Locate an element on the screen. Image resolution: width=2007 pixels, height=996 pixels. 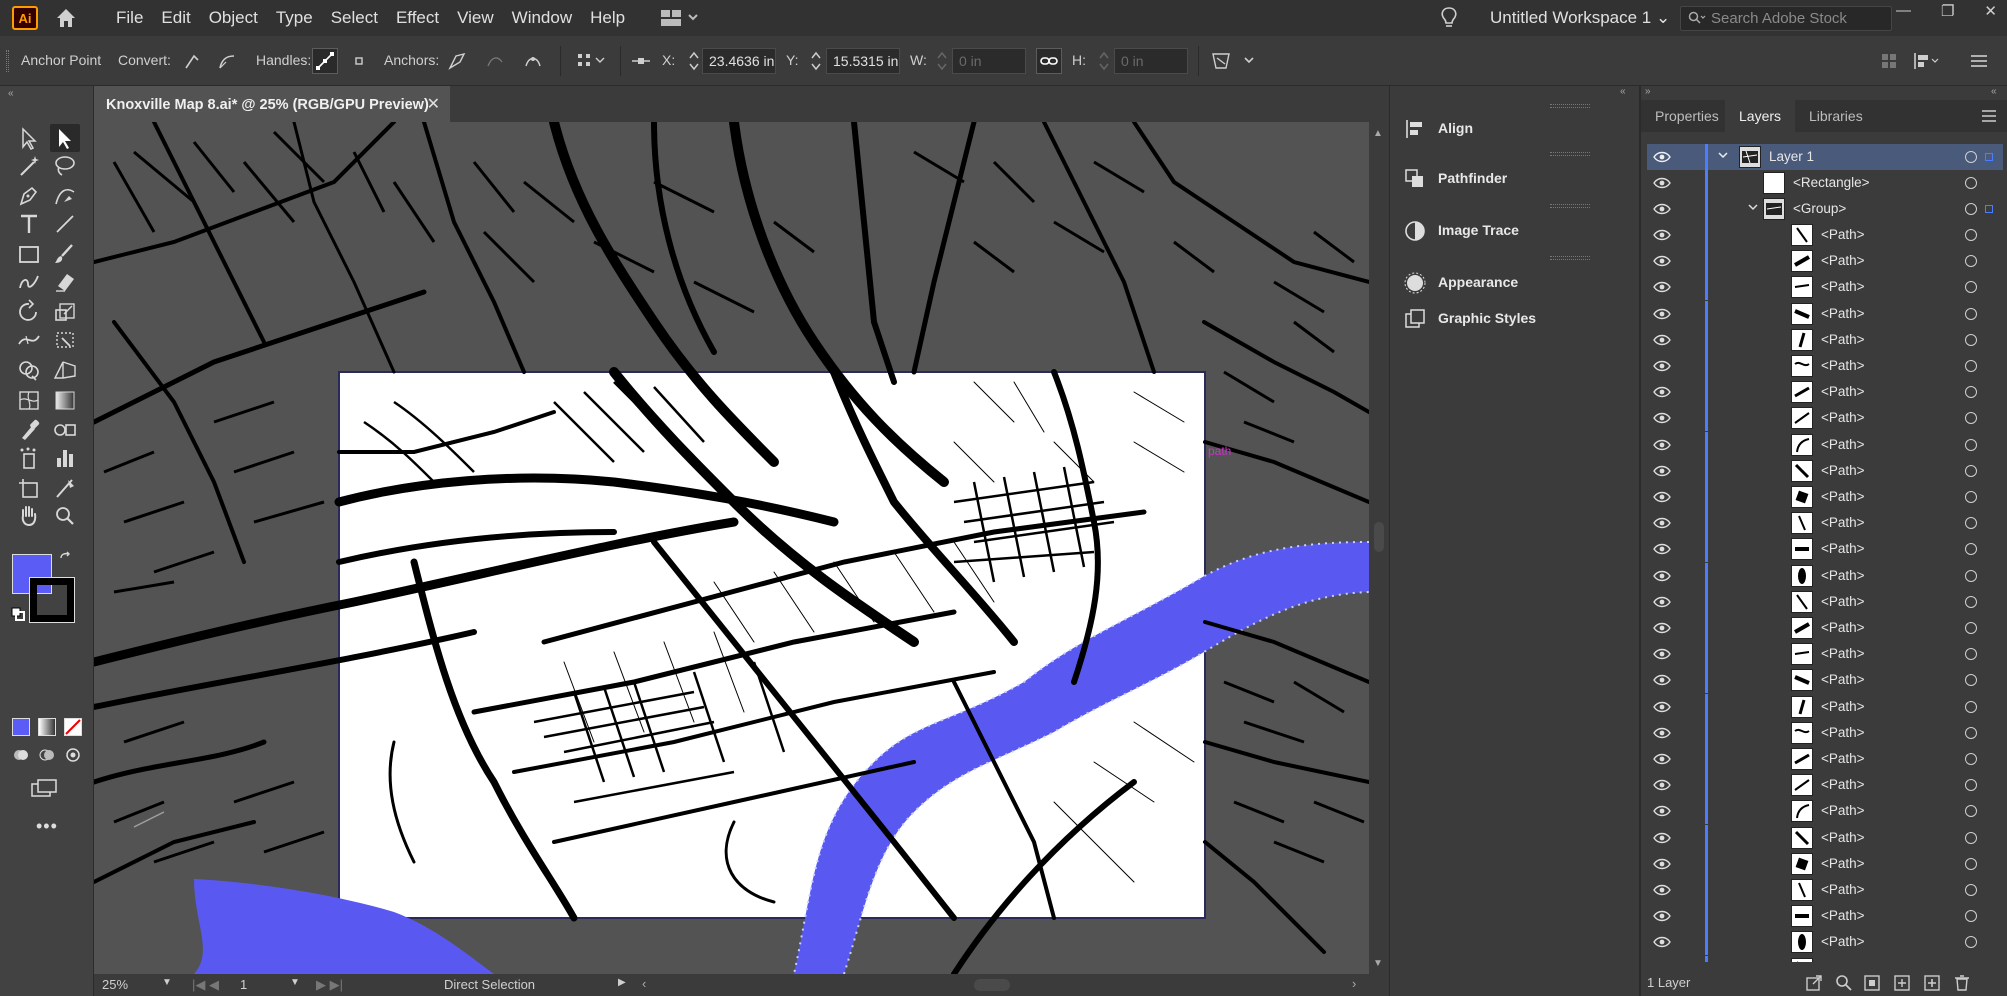
default-fill-stroke-icon is located at coordinates (18, 616).